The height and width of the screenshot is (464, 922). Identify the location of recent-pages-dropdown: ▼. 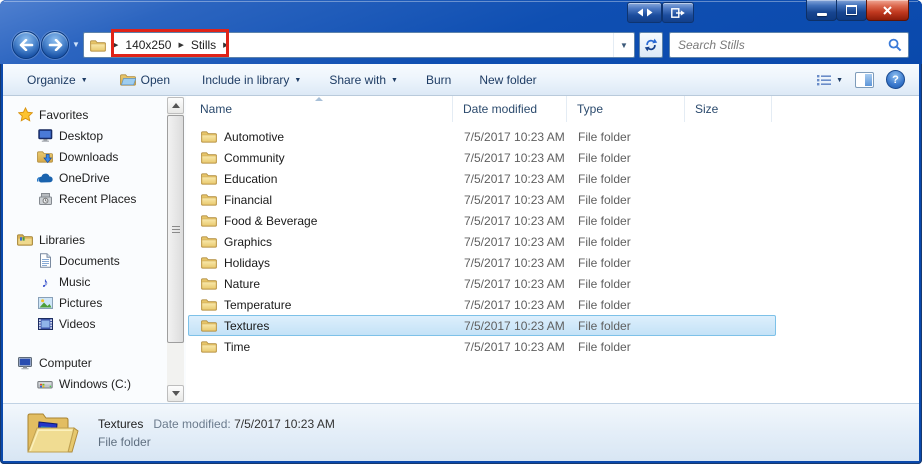
(76, 45).